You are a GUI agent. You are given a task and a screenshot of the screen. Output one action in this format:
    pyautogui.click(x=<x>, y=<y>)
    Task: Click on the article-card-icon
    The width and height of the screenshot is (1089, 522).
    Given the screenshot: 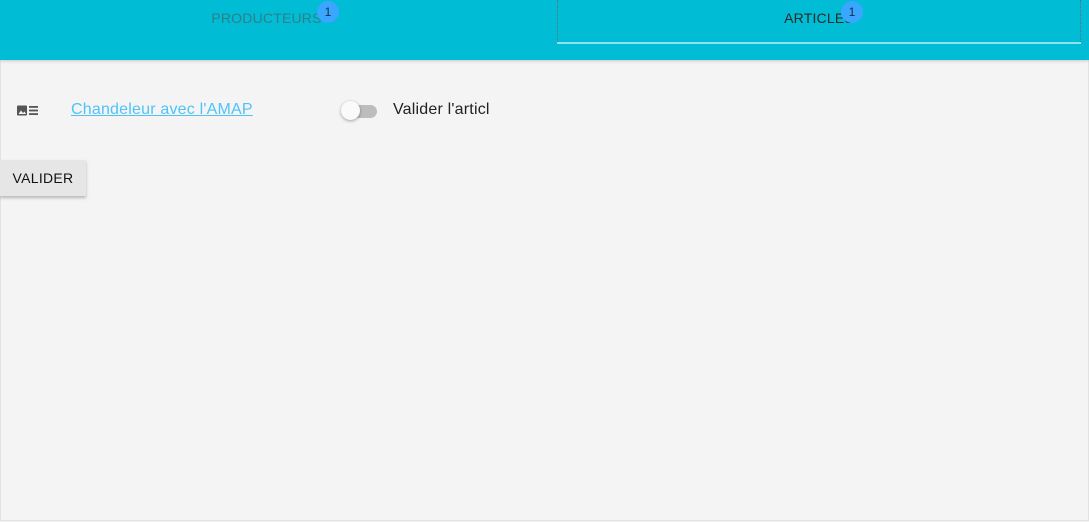 What is the action you would take?
    pyautogui.click(x=28, y=110)
    